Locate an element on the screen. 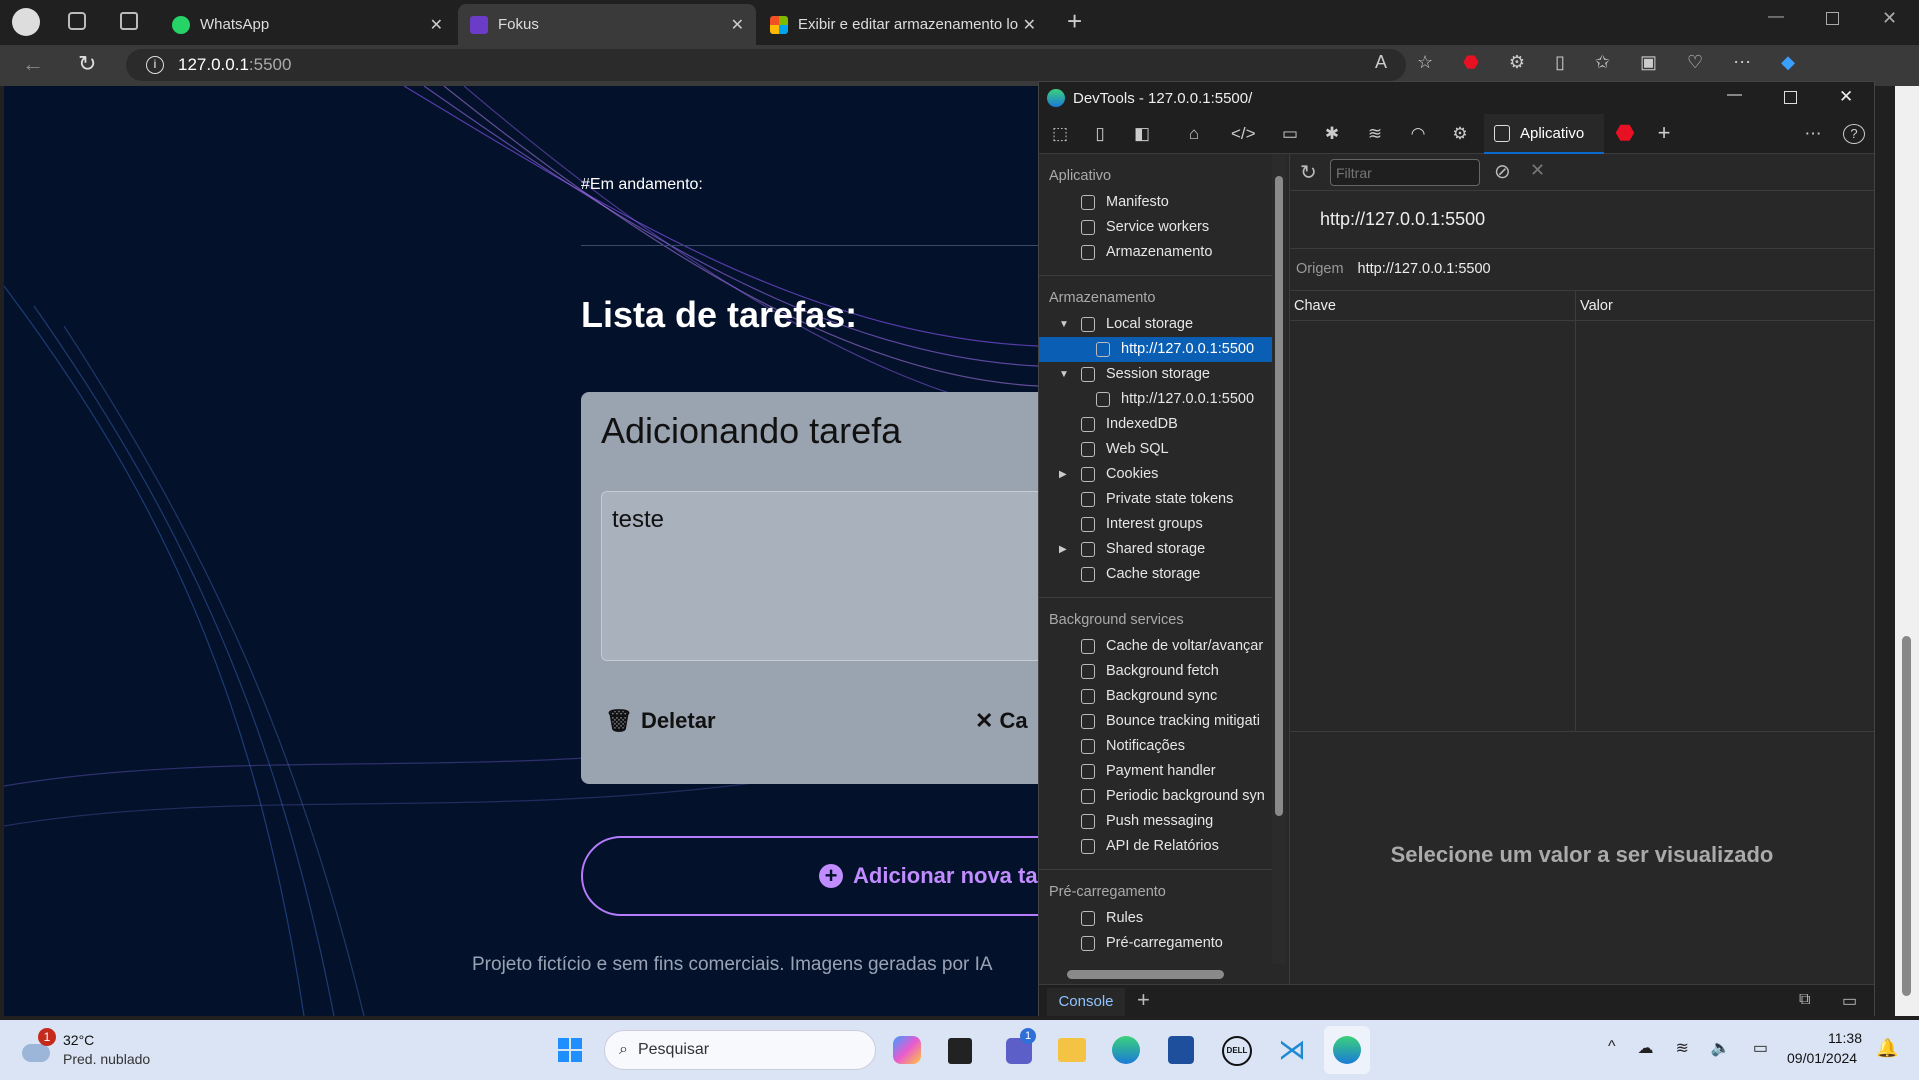 The image size is (1919, 1080). network-icon: ≋ is located at coordinates (1375, 134).